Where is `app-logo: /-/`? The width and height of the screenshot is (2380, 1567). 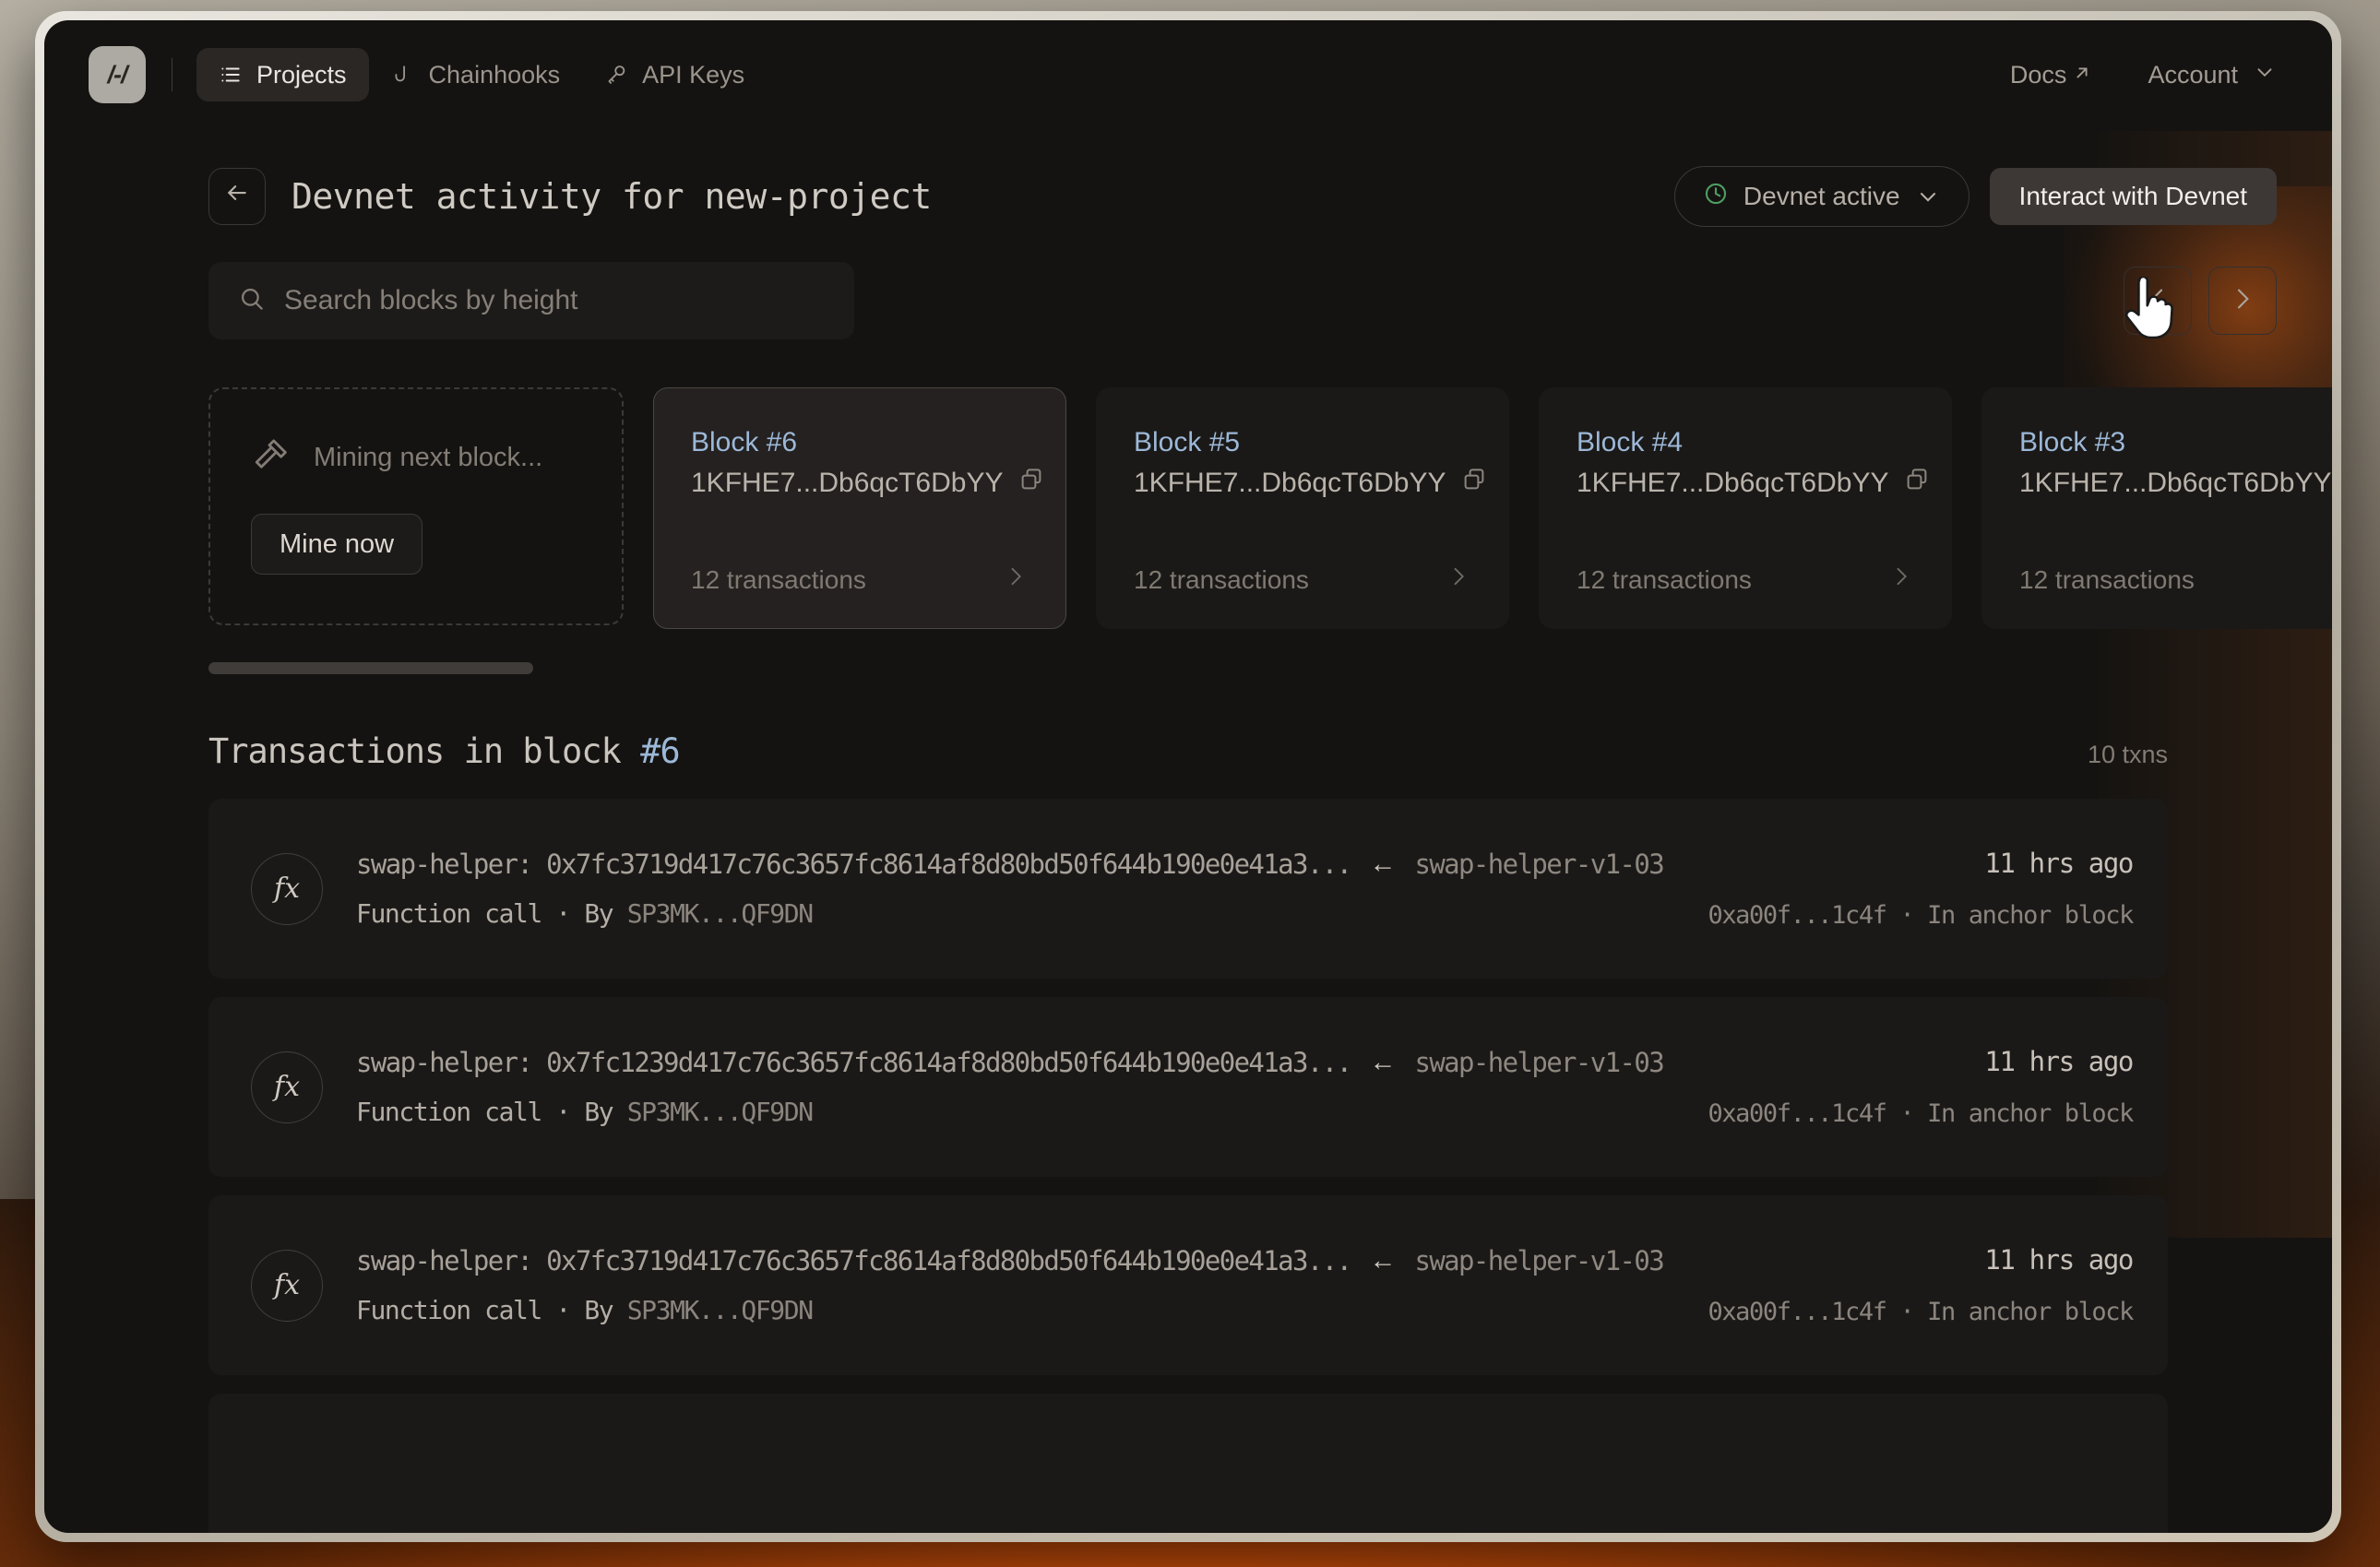
app-logo: /-/ is located at coordinates (117, 74).